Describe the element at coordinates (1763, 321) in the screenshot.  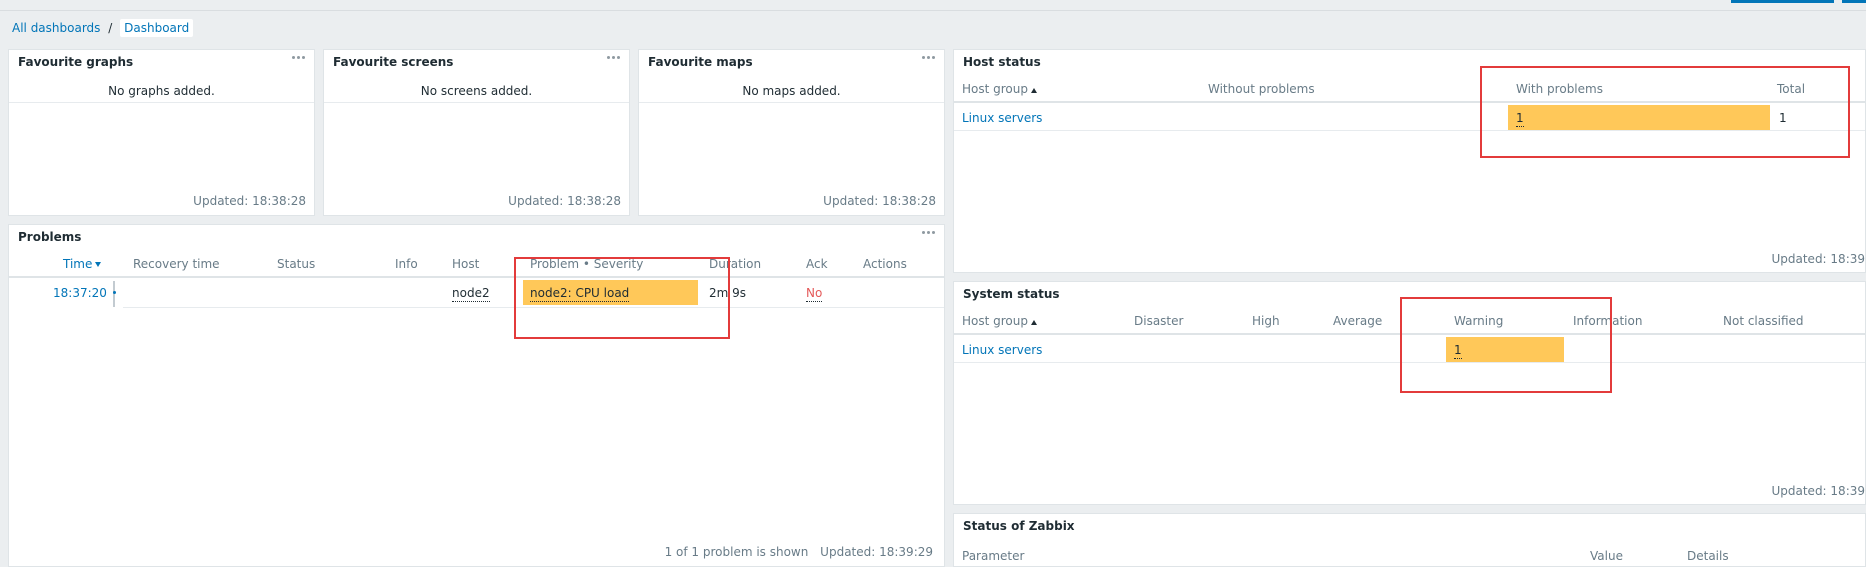
I see `column-not-classified: Not classified` at that location.